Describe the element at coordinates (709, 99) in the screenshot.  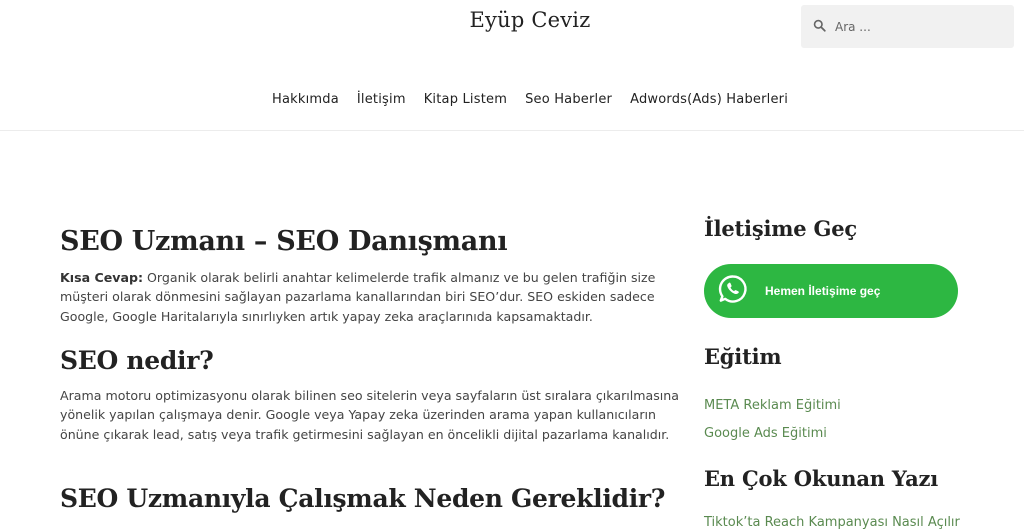
I see `nav-item-adwords-news: Adwords(Ads) Haberleri` at that location.